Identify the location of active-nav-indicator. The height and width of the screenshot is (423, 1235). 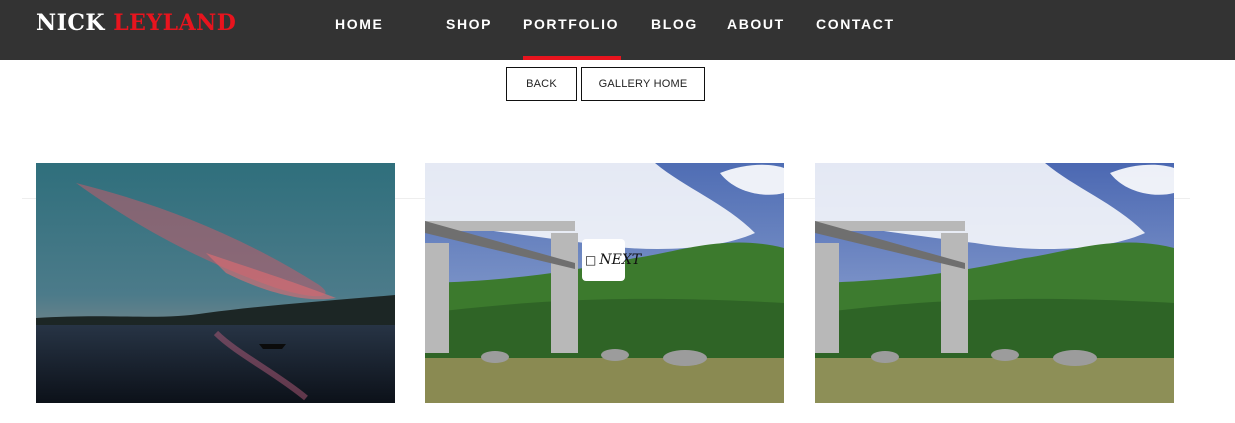
(572, 58).